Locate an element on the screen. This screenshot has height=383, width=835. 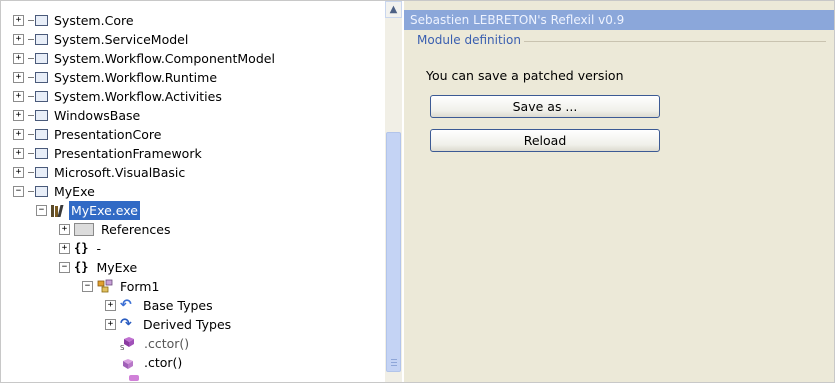
tree-item-label: .cctor() is located at coordinates (167, 343).